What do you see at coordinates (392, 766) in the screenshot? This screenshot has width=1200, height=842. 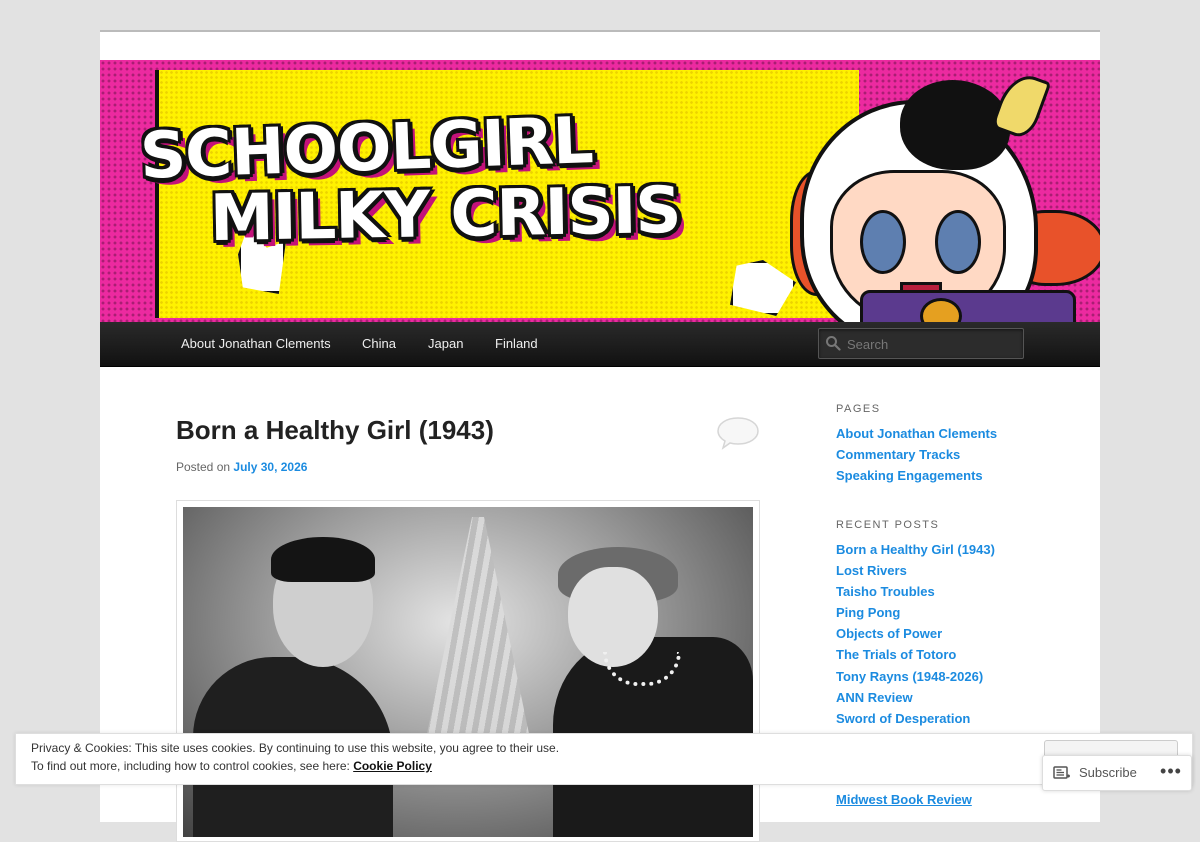 I see `cookie-policy-link: Cookie Policy` at bounding box center [392, 766].